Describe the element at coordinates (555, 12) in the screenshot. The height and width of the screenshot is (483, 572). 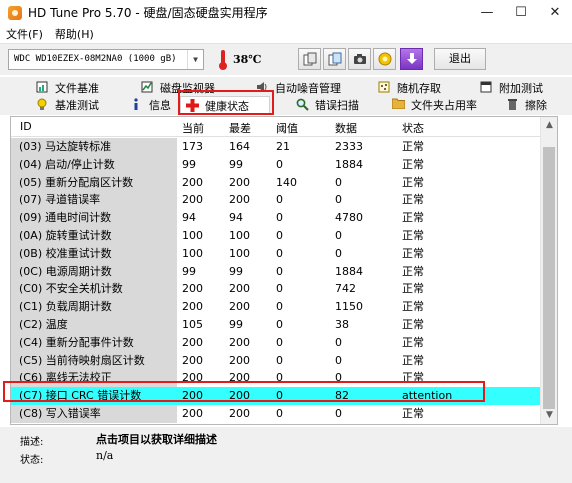
I see `close-button: ✕` at that location.